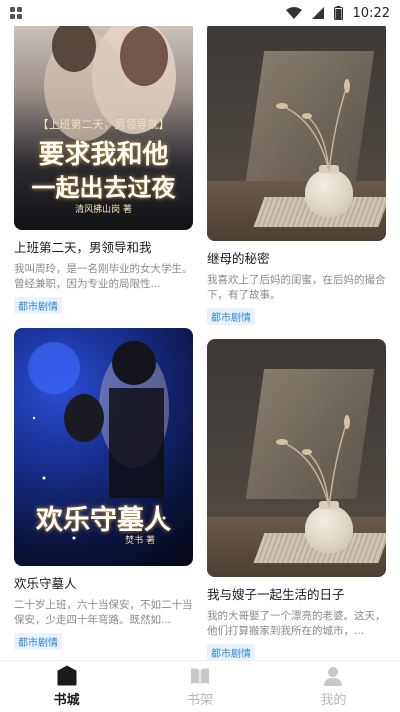 The height and width of the screenshot is (712, 400). Describe the element at coordinates (296, 287) in the screenshot. I see `book-description: 我喜欢上了后妈的闺蜜，在后妈的撮合下，有了故事。` at that location.